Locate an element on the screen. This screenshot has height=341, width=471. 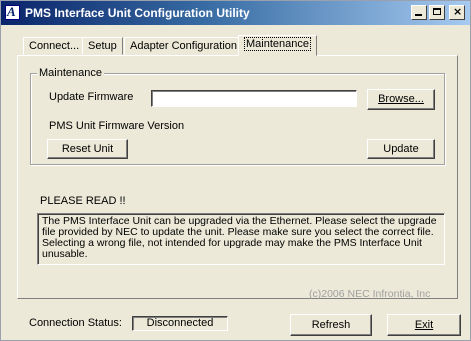
maintenance-group-label: Maintenance is located at coordinates (70, 73).